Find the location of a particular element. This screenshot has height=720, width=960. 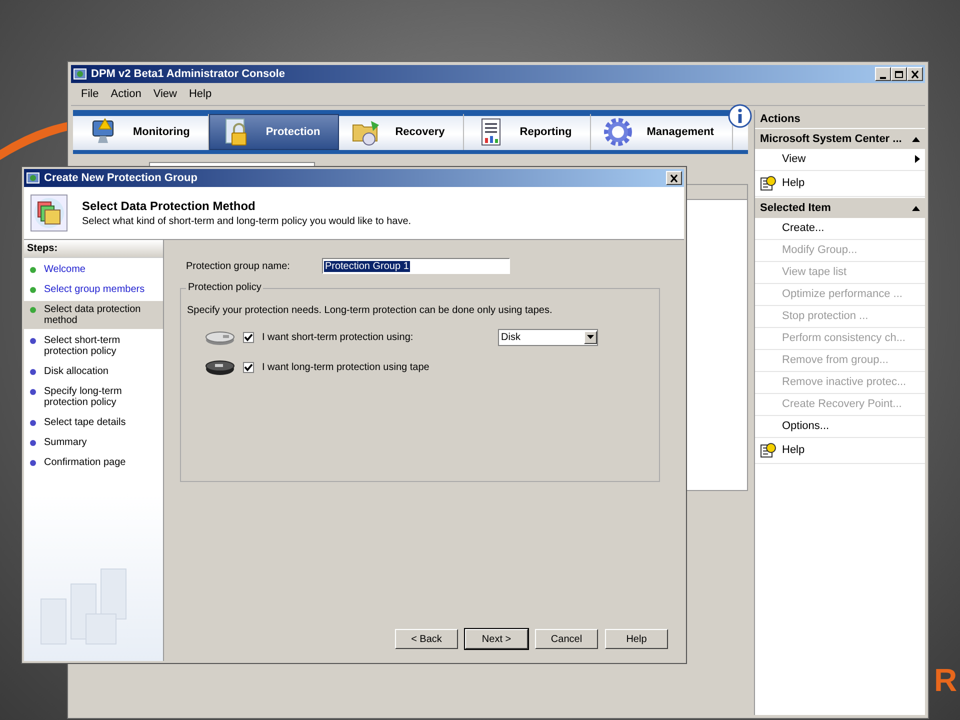

group-title: Protection policy is located at coordinates (225, 287).